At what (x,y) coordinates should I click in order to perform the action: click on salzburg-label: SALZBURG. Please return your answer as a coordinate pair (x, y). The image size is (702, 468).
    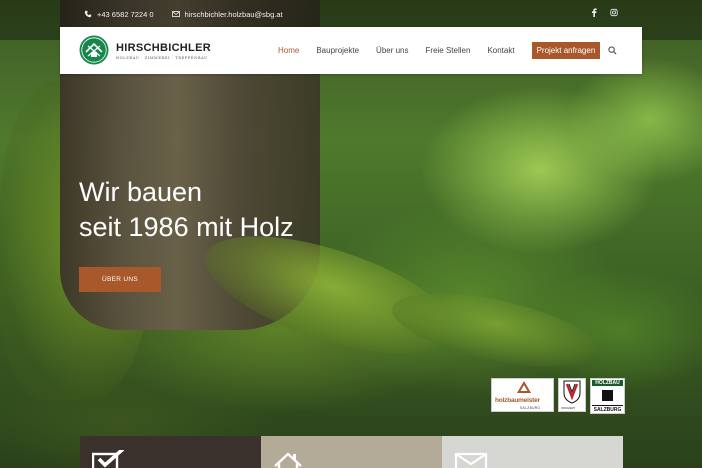
    Looking at the image, I should click on (607, 409).